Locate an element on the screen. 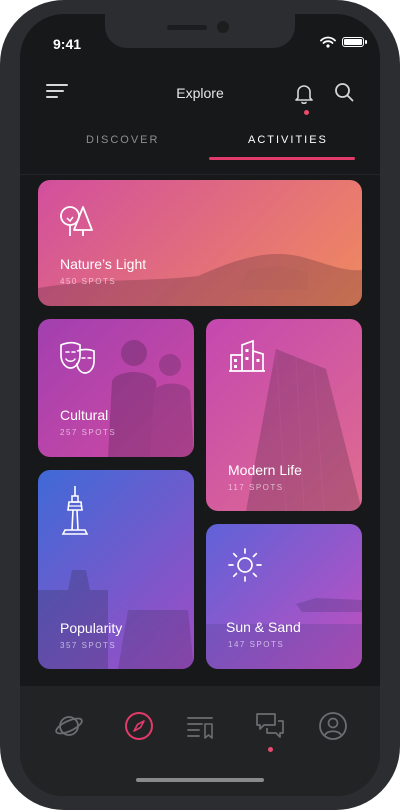  card-spots: 357 SPOTS is located at coordinates (88, 645).